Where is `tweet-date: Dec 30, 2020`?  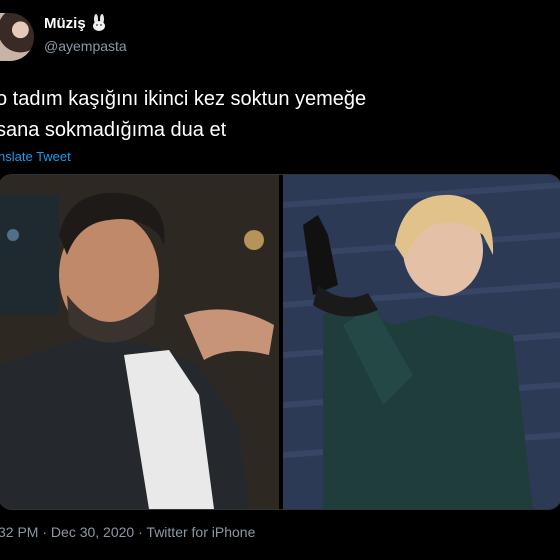
tweet-date: Dec 30, 2020 is located at coordinates (92, 532).